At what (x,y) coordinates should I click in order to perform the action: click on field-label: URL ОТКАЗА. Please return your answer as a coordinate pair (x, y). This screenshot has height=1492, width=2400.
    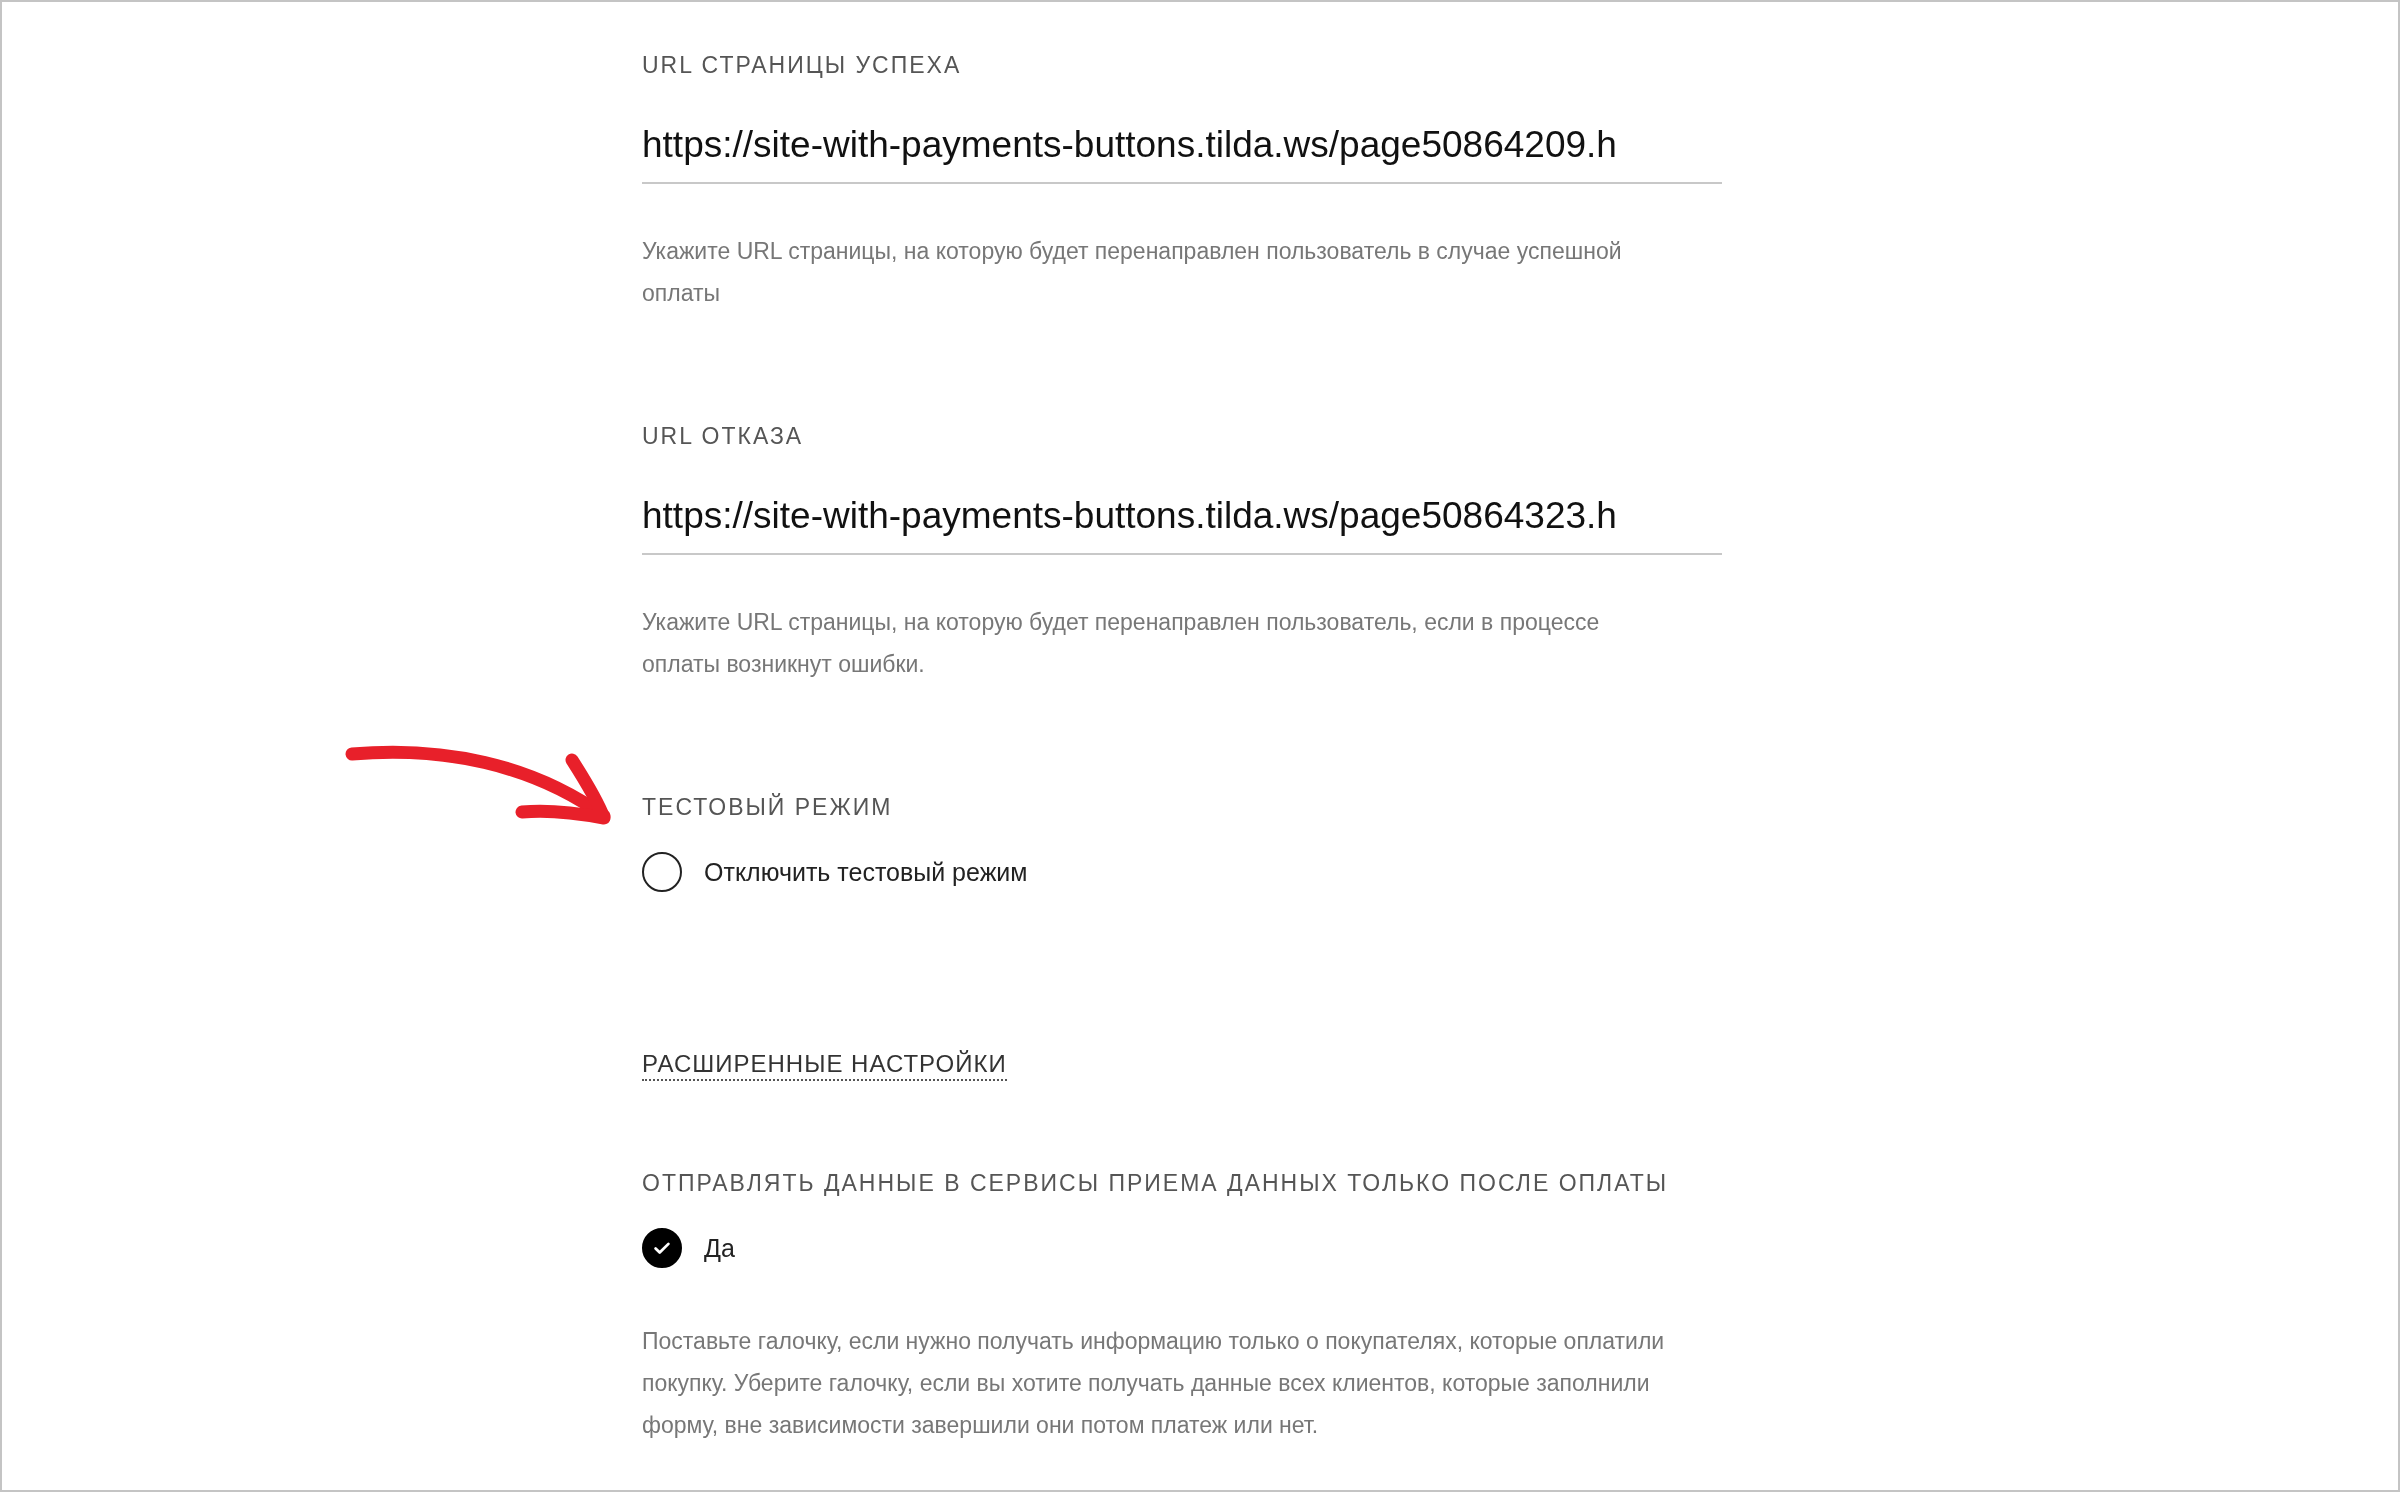
    Looking at the image, I should click on (723, 436).